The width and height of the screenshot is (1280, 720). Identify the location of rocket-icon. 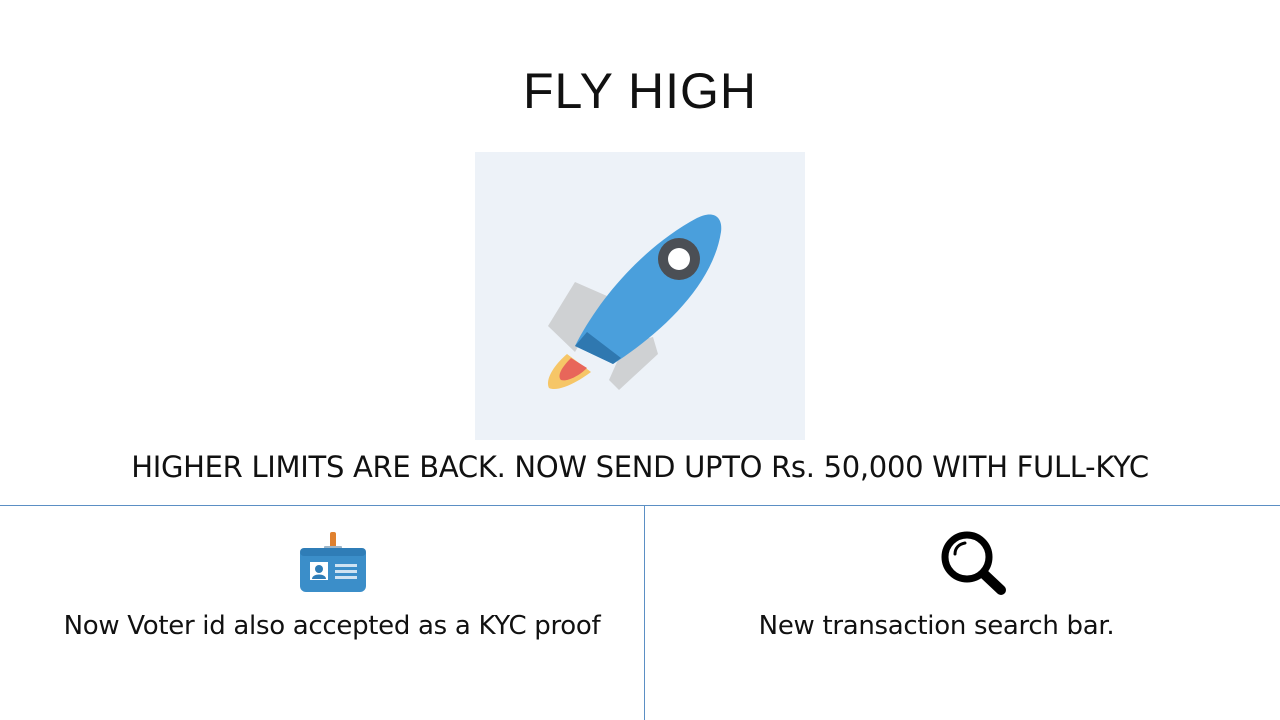
(634, 302).